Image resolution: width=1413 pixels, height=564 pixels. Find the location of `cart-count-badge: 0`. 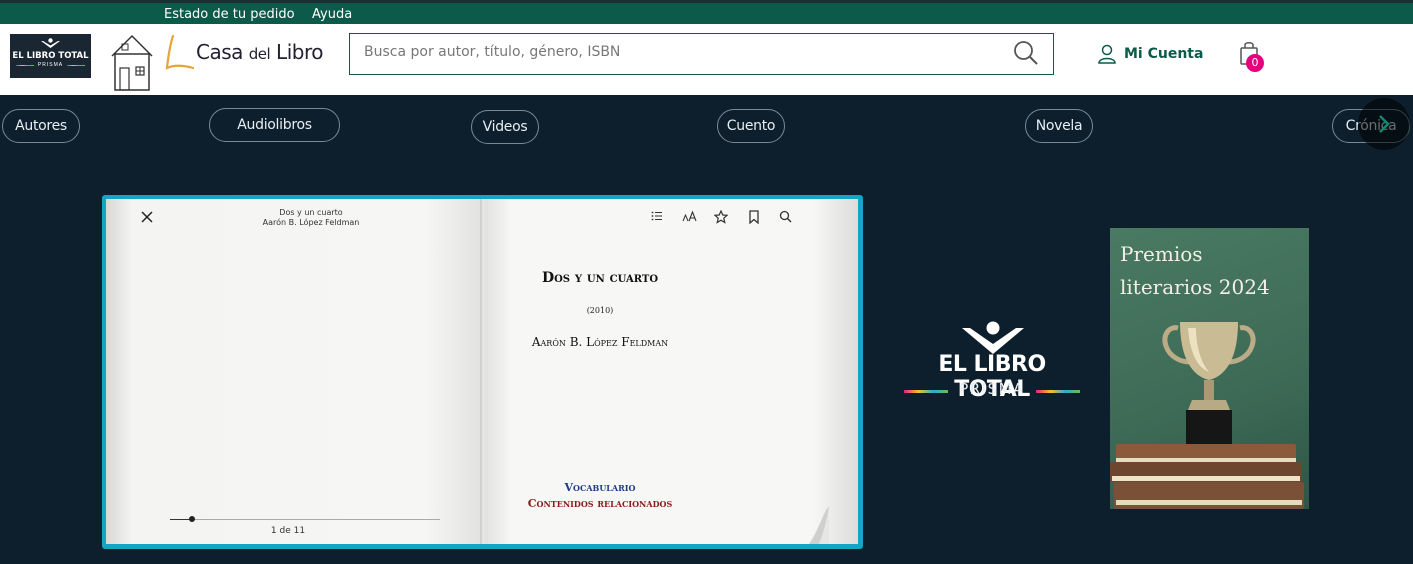

cart-count-badge: 0 is located at coordinates (1255, 63).